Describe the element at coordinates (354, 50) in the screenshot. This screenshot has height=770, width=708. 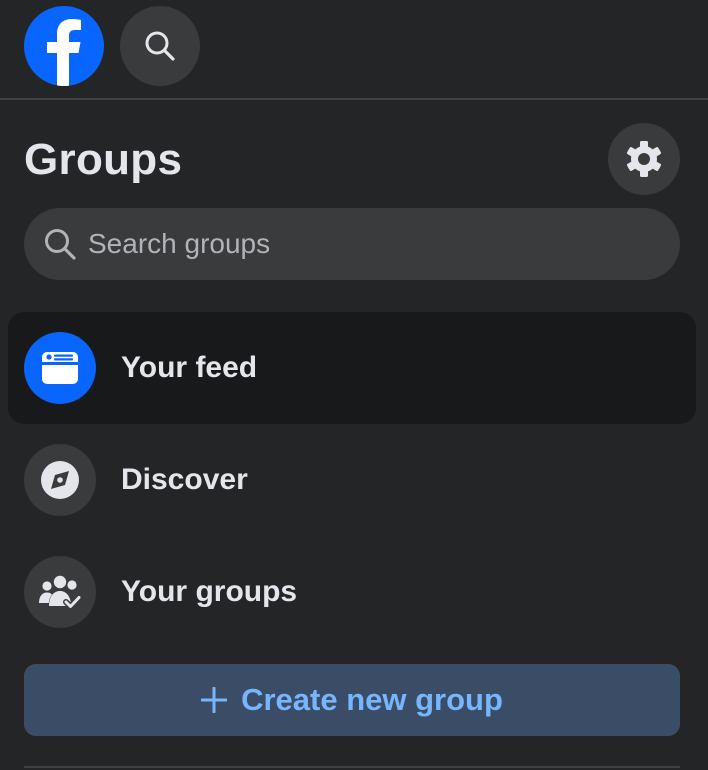
I see `top-bar` at that location.